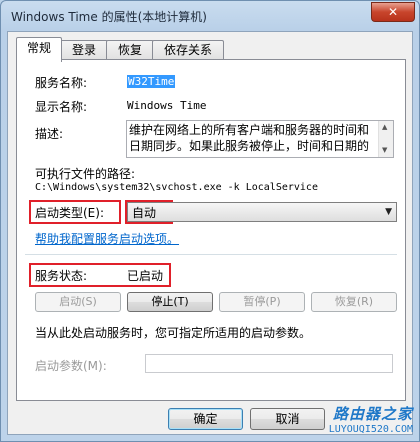  I want to click on divider, so click(211, 254).